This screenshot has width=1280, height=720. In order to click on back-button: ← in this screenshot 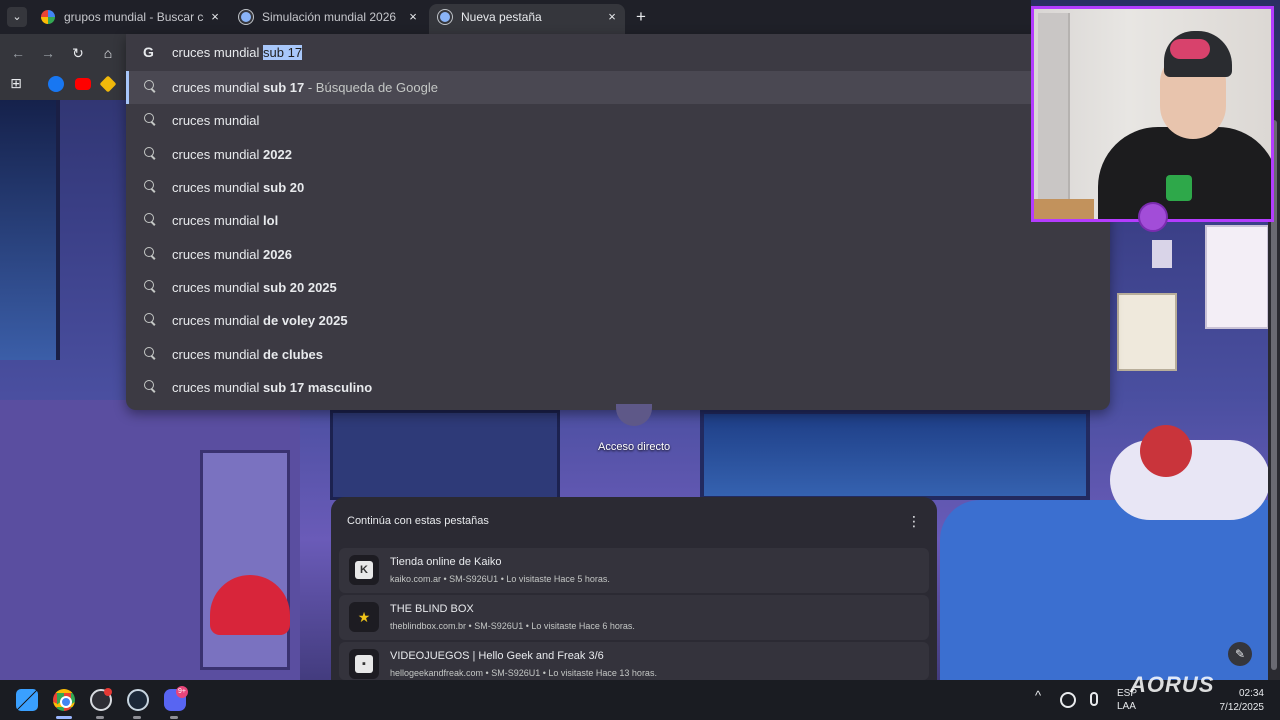, I will do `click(18, 53)`.